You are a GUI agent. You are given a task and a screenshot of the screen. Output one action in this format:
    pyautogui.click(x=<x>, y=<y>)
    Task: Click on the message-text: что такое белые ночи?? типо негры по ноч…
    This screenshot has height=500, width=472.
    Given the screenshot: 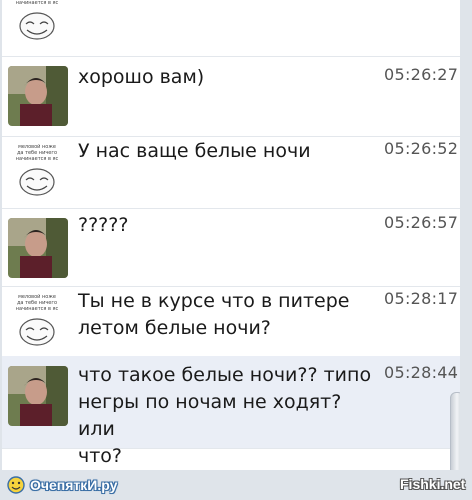 What is the action you would take?
    pyautogui.click(x=225, y=415)
    